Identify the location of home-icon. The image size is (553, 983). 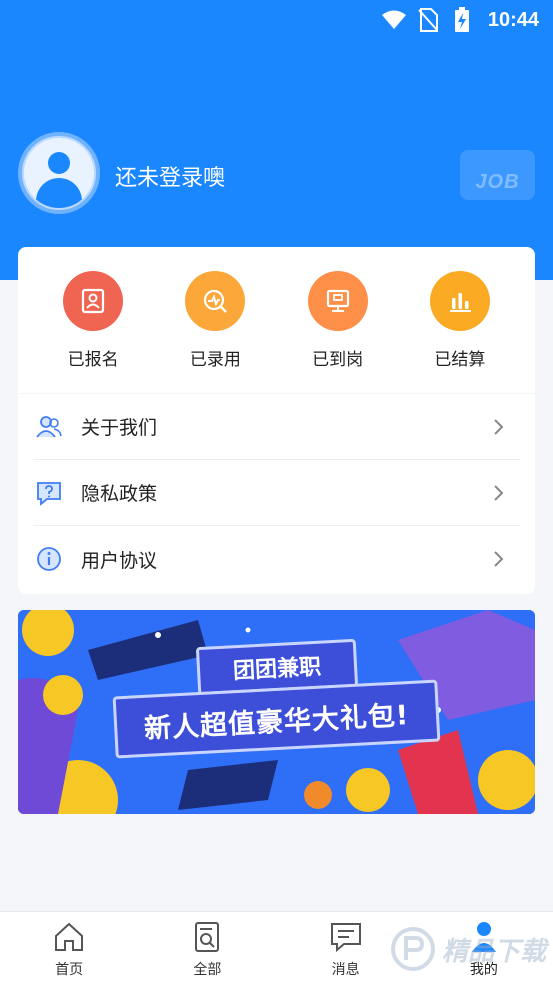
(69, 937).